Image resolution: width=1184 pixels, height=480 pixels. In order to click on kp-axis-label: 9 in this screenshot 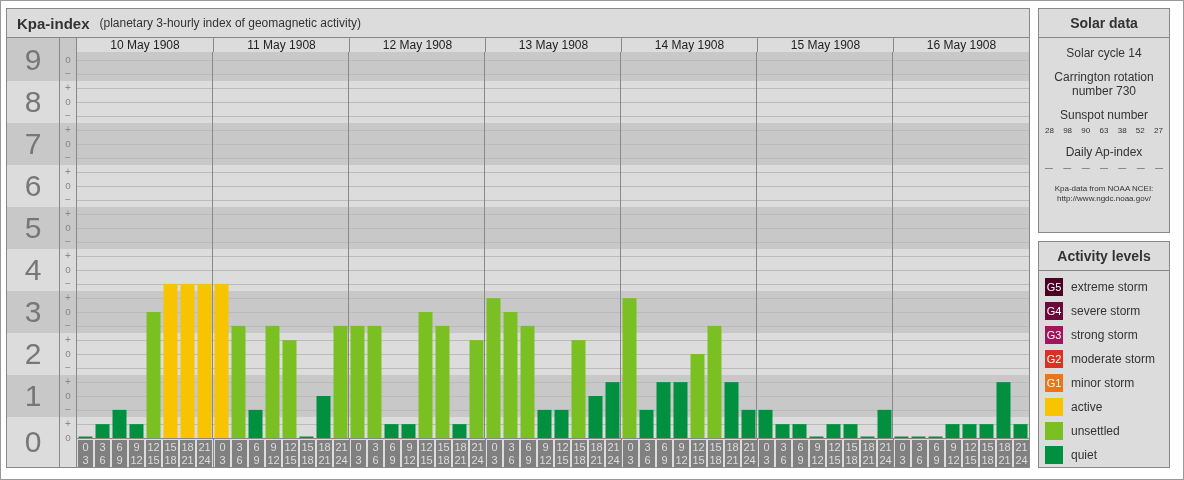, I will do `click(33, 59)`.